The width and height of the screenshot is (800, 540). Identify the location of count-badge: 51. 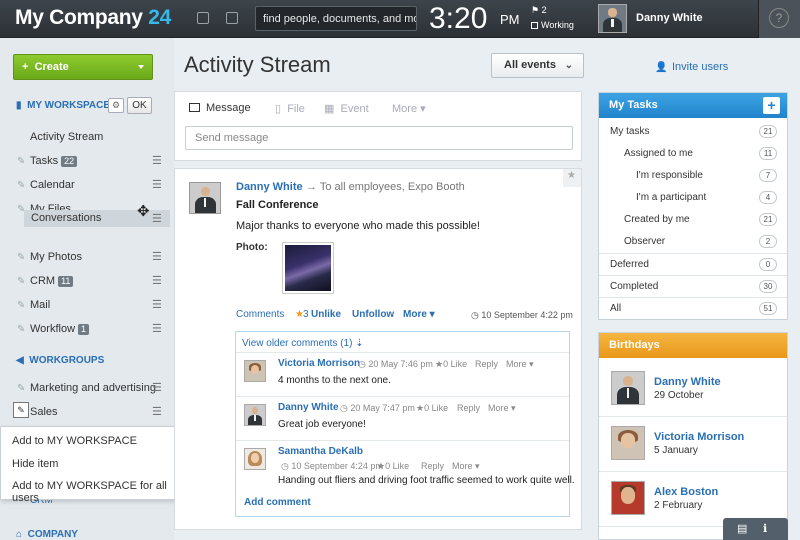
(768, 308).